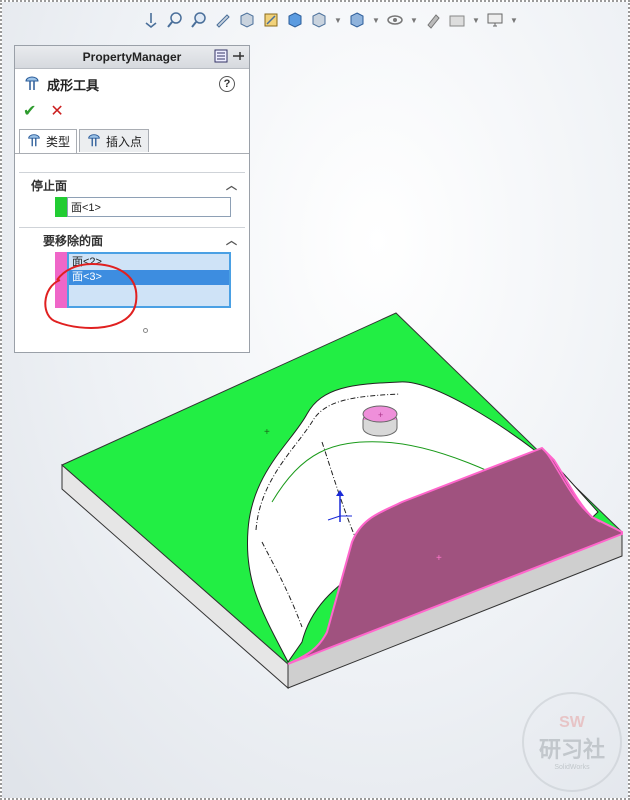 The width and height of the screenshot is (630, 800). I want to click on red-annotation-circle, so click(91, 295).